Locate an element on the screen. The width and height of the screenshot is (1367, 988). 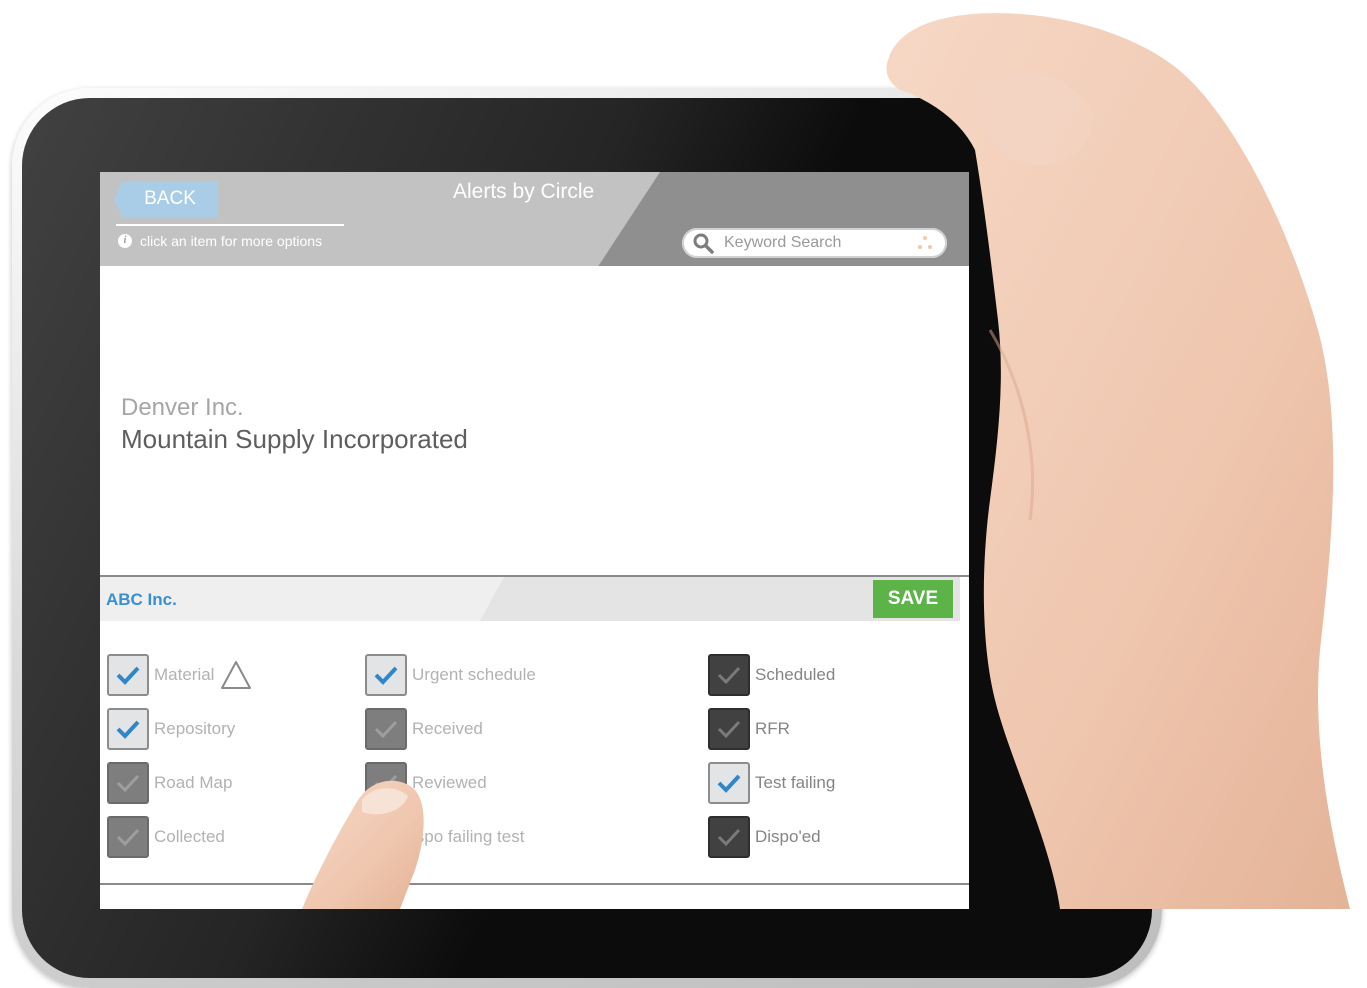
header-divider is located at coordinates (230, 225).